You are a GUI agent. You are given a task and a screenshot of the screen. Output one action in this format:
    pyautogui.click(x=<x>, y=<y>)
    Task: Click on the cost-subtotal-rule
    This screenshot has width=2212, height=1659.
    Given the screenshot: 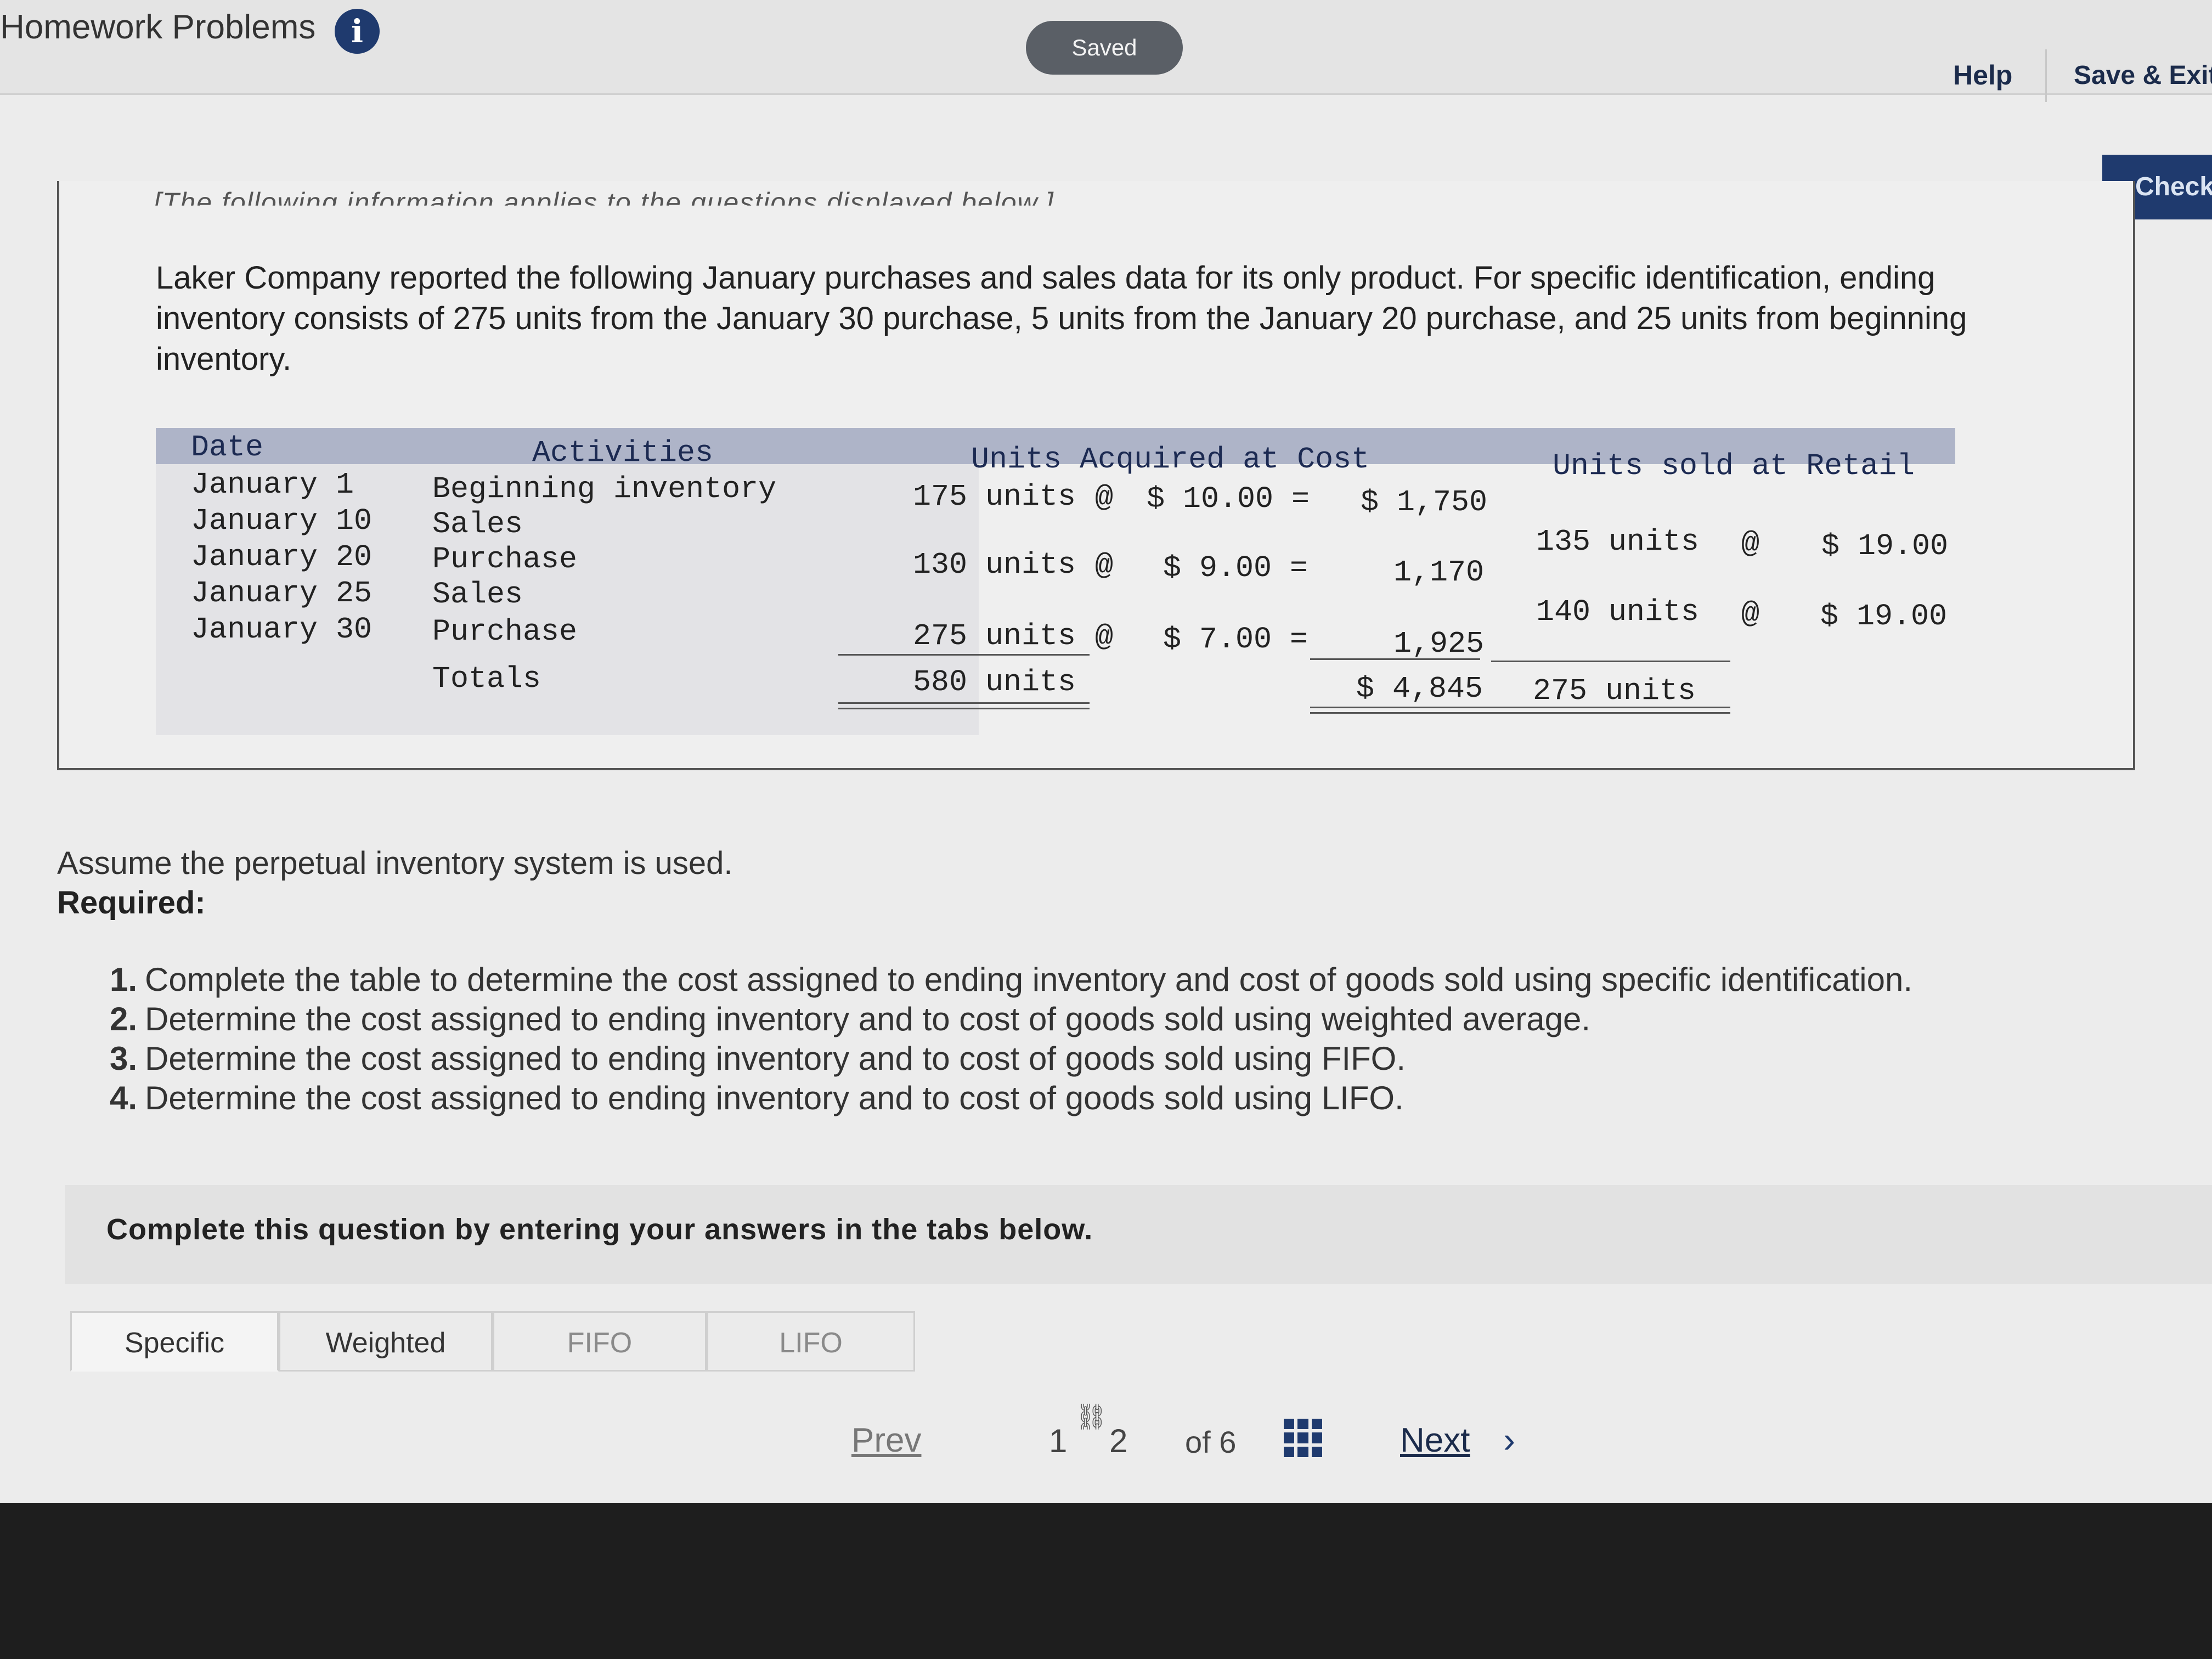 What is the action you would take?
    pyautogui.click(x=1395, y=659)
    